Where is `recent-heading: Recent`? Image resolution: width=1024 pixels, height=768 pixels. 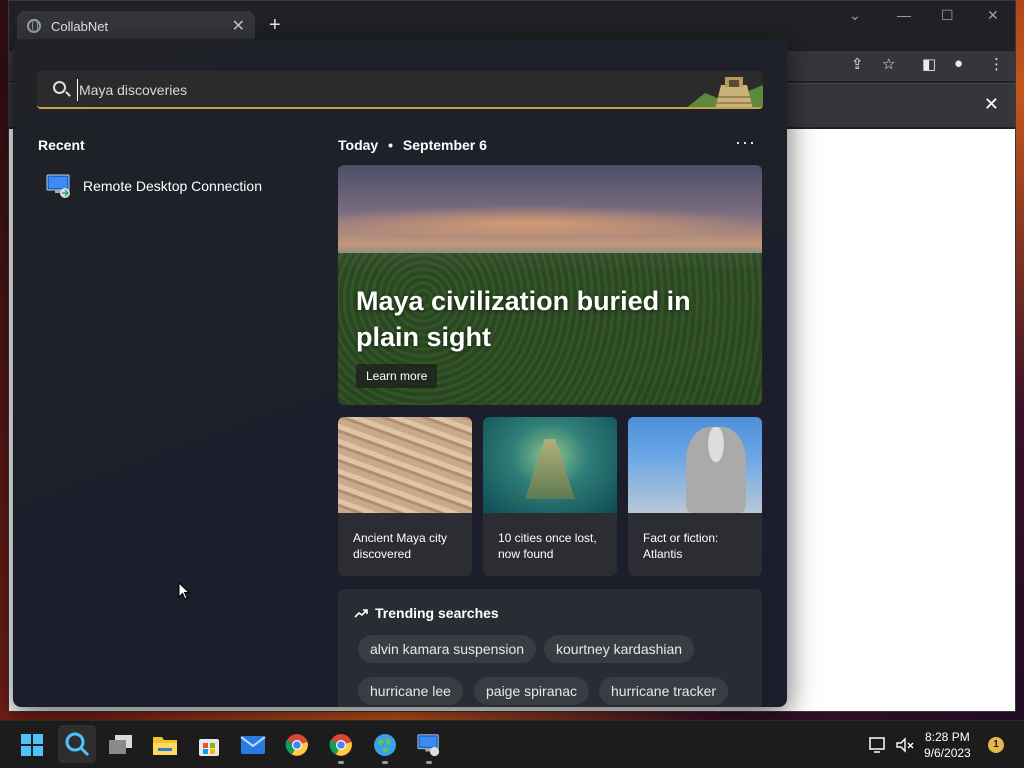
recent-heading: Recent is located at coordinates (61, 145).